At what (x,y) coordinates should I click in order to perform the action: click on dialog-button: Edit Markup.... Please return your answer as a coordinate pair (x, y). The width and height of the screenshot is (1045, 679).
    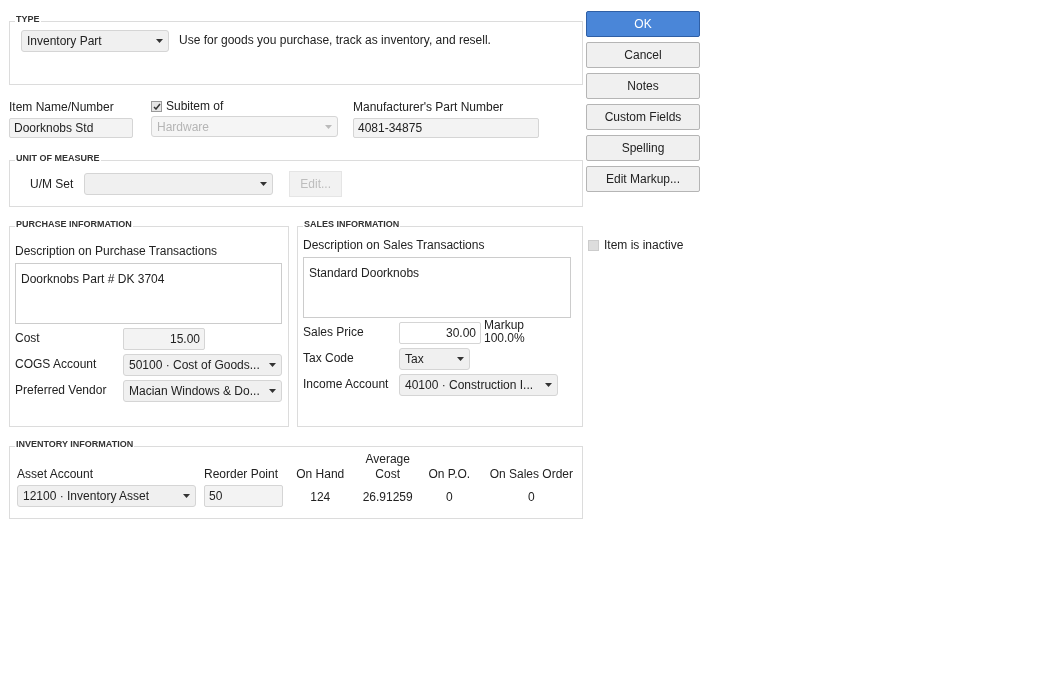
    Looking at the image, I should click on (643, 179).